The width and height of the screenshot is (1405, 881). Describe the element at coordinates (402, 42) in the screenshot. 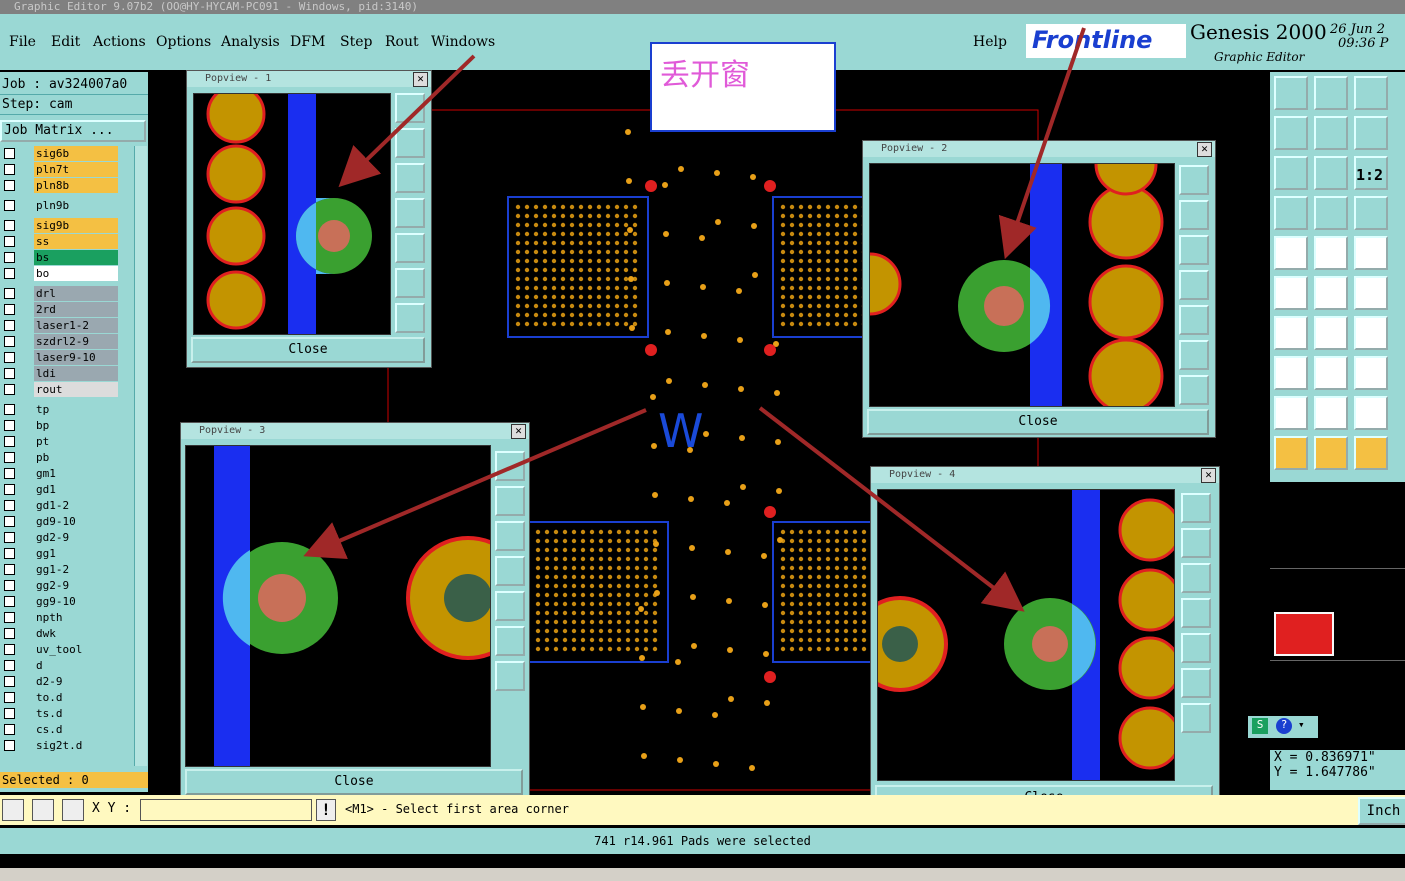

I see `menu-rout: Rout` at that location.